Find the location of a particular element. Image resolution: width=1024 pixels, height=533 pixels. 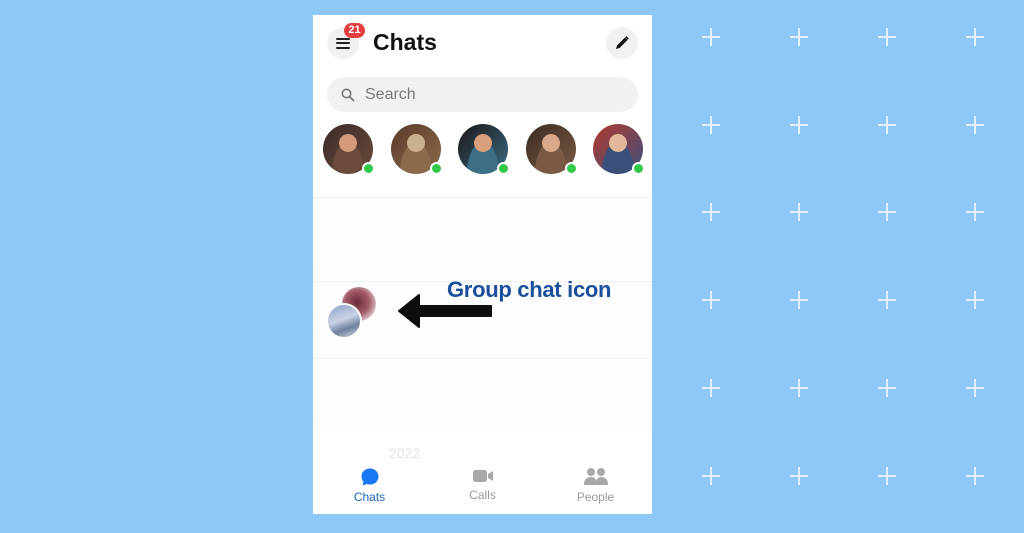

tab-chats: Chats is located at coordinates (370, 486).